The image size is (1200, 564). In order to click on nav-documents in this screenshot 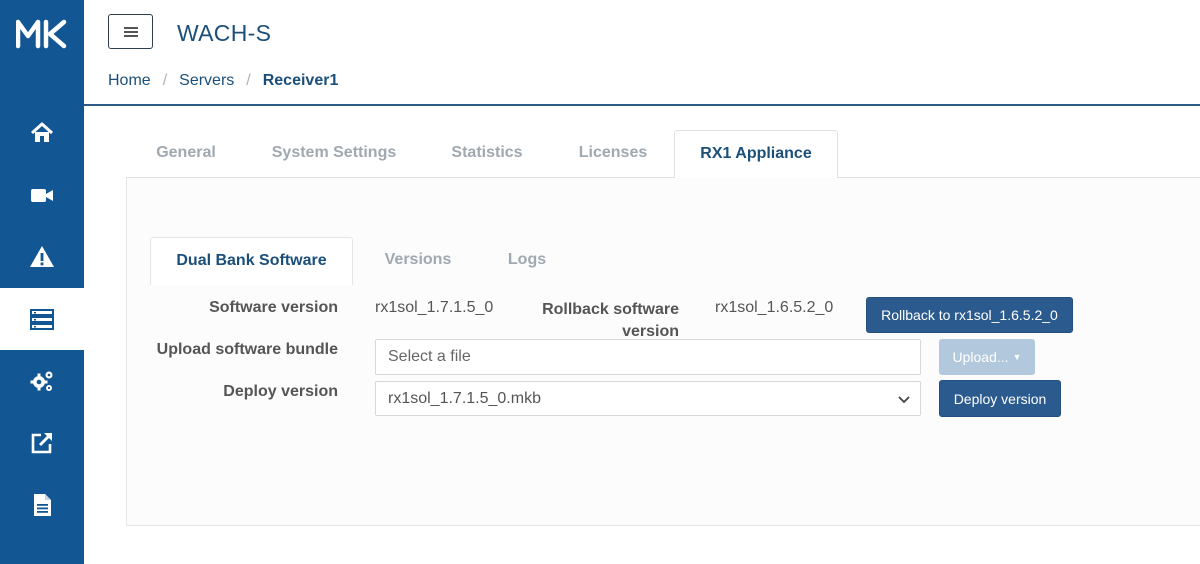, I will do `click(42, 505)`.